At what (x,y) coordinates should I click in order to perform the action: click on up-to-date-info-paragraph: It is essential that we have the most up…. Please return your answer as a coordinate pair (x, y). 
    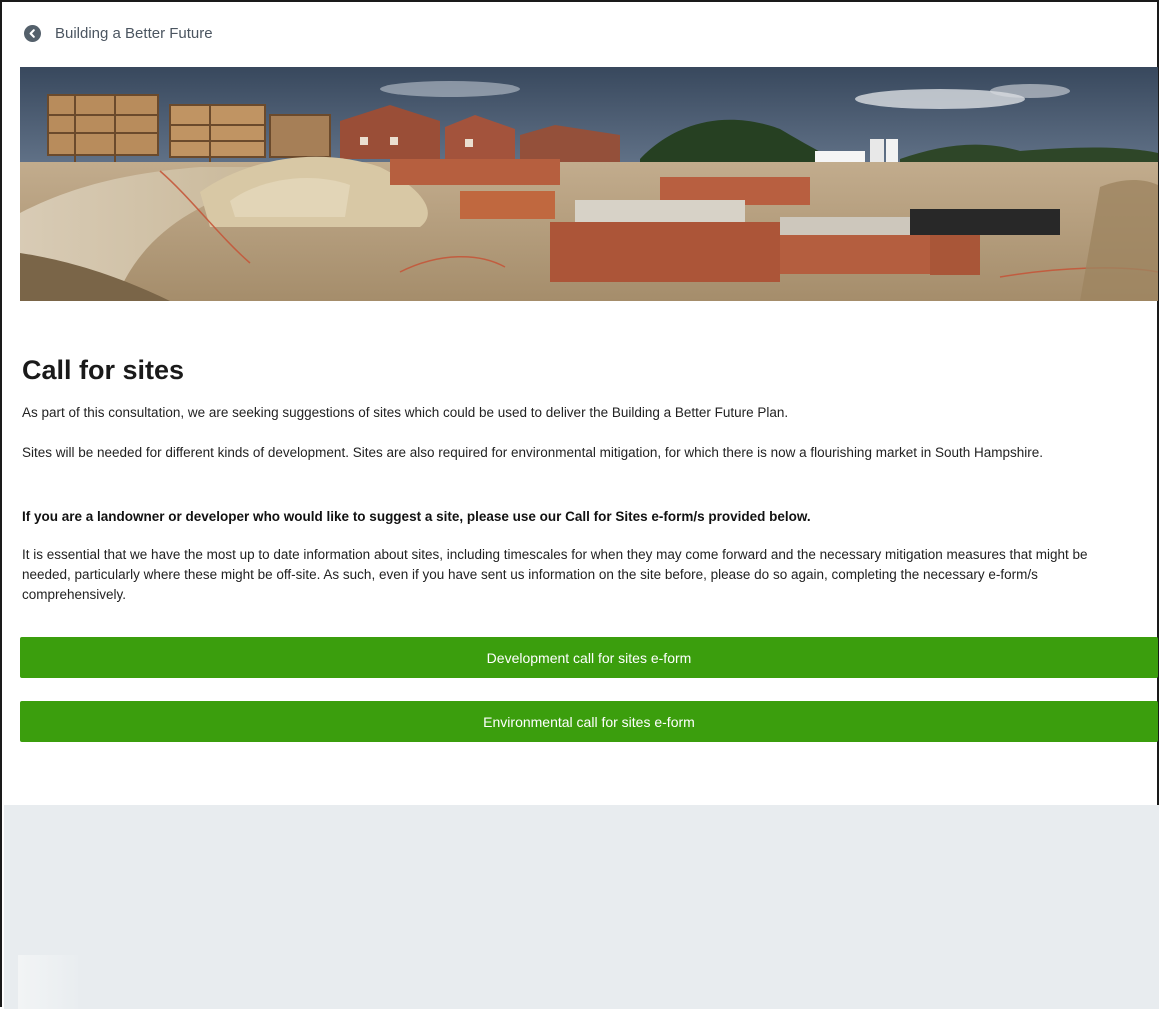
    Looking at the image, I should click on (555, 574).